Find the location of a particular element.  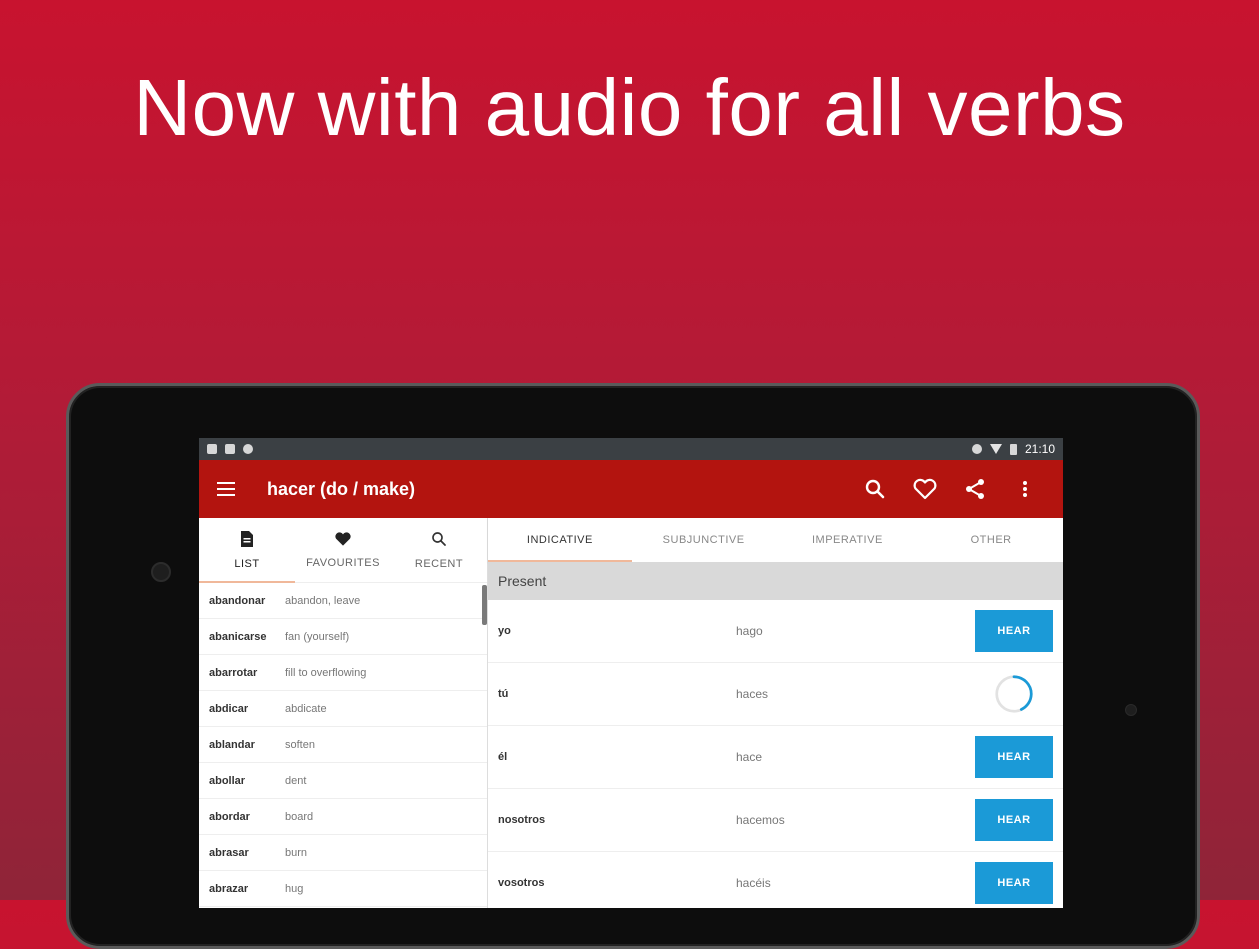

conjugation-row: yo hago HEAR is located at coordinates (775, 631).